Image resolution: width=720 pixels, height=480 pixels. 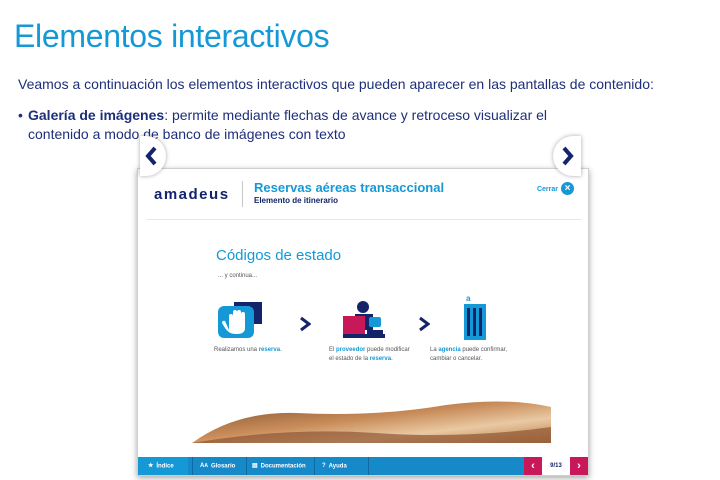 I want to click on toolbar-index: ★ Índice, so click(x=163, y=466).